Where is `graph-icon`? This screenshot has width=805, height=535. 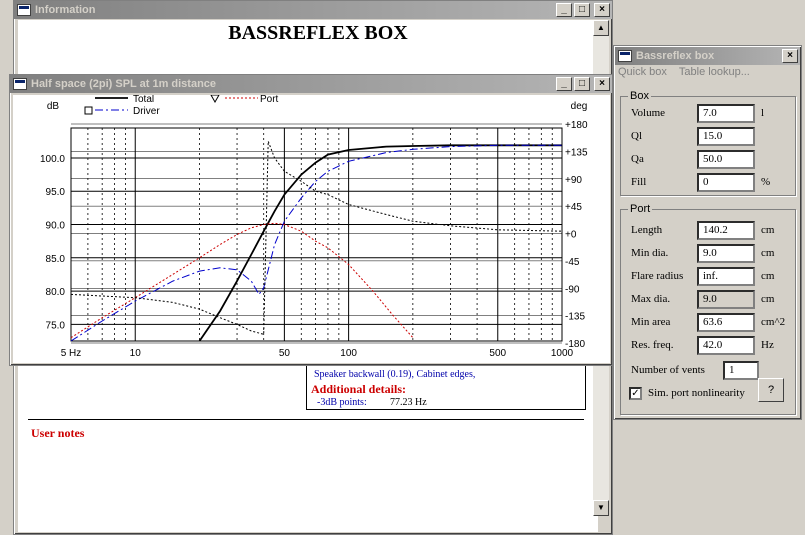 graph-icon is located at coordinates (20, 84).